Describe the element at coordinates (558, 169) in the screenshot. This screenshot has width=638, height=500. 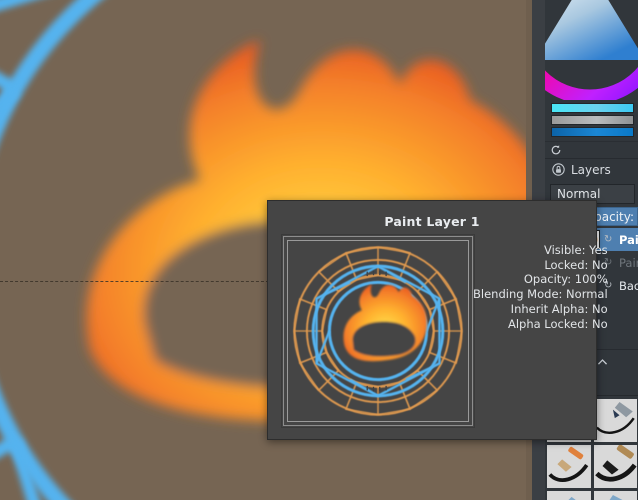
I see `lock-icon` at that location.